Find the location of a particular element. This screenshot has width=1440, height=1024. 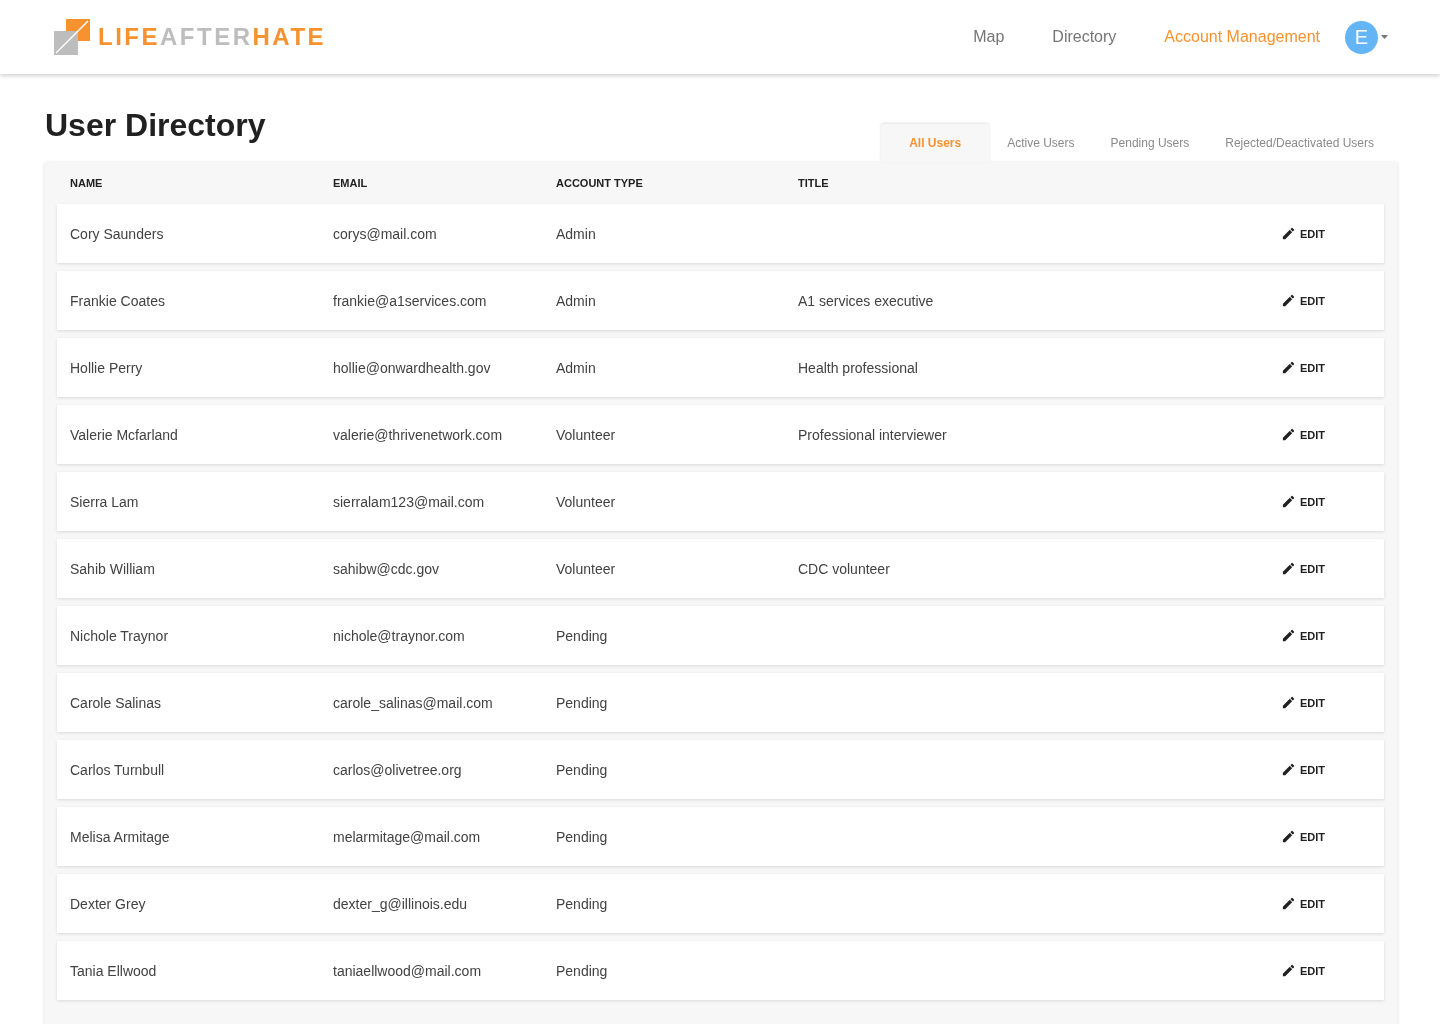

table-cell: carole_salinas@mail.com is located at coordinates (413, 702).